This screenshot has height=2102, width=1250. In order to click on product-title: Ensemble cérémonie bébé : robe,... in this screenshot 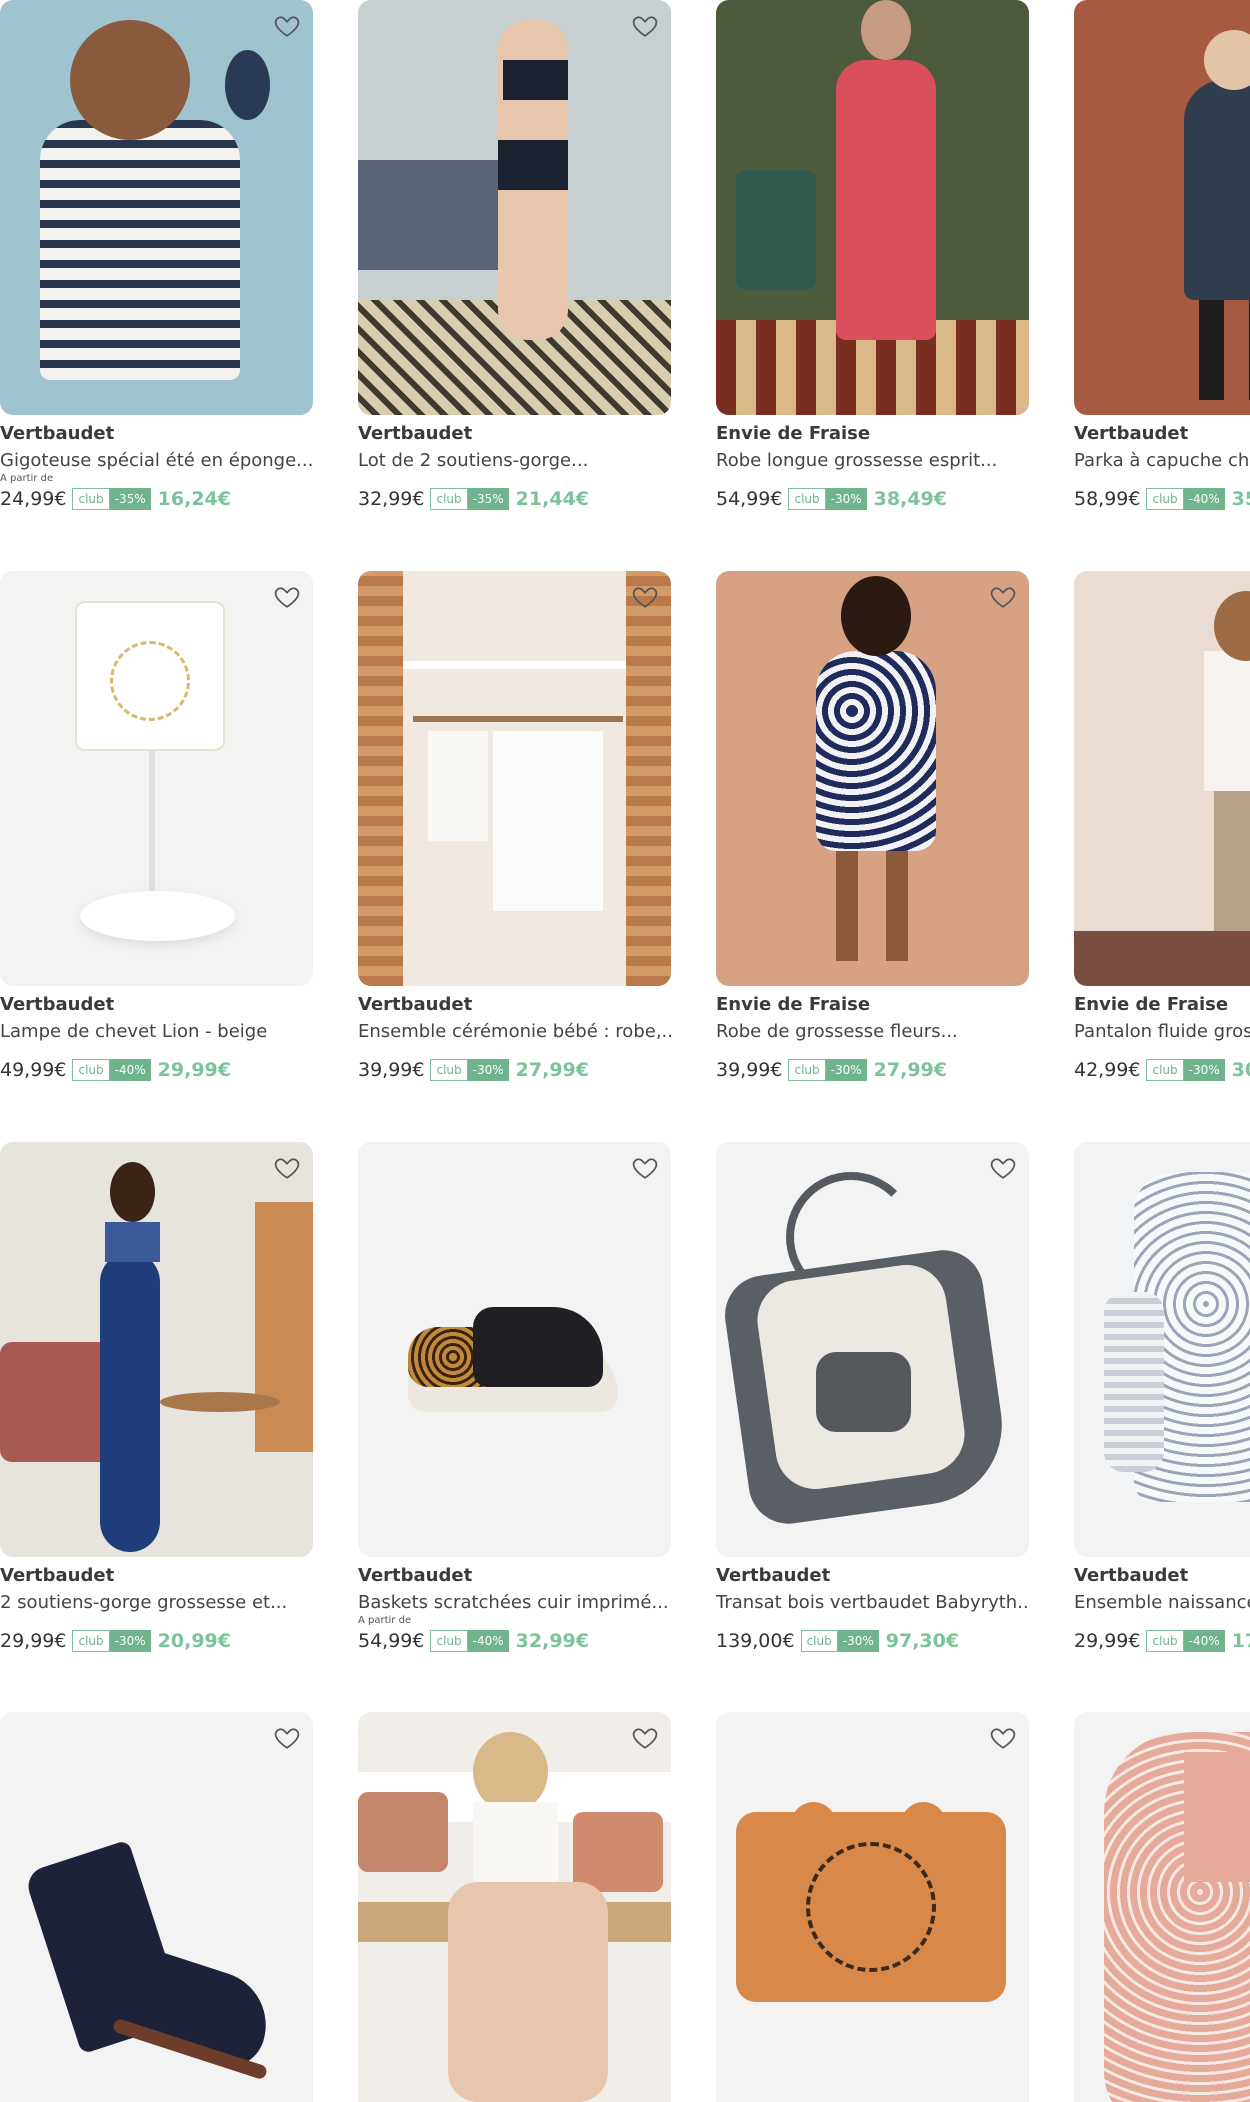, I will do `click(514, 1032)`.